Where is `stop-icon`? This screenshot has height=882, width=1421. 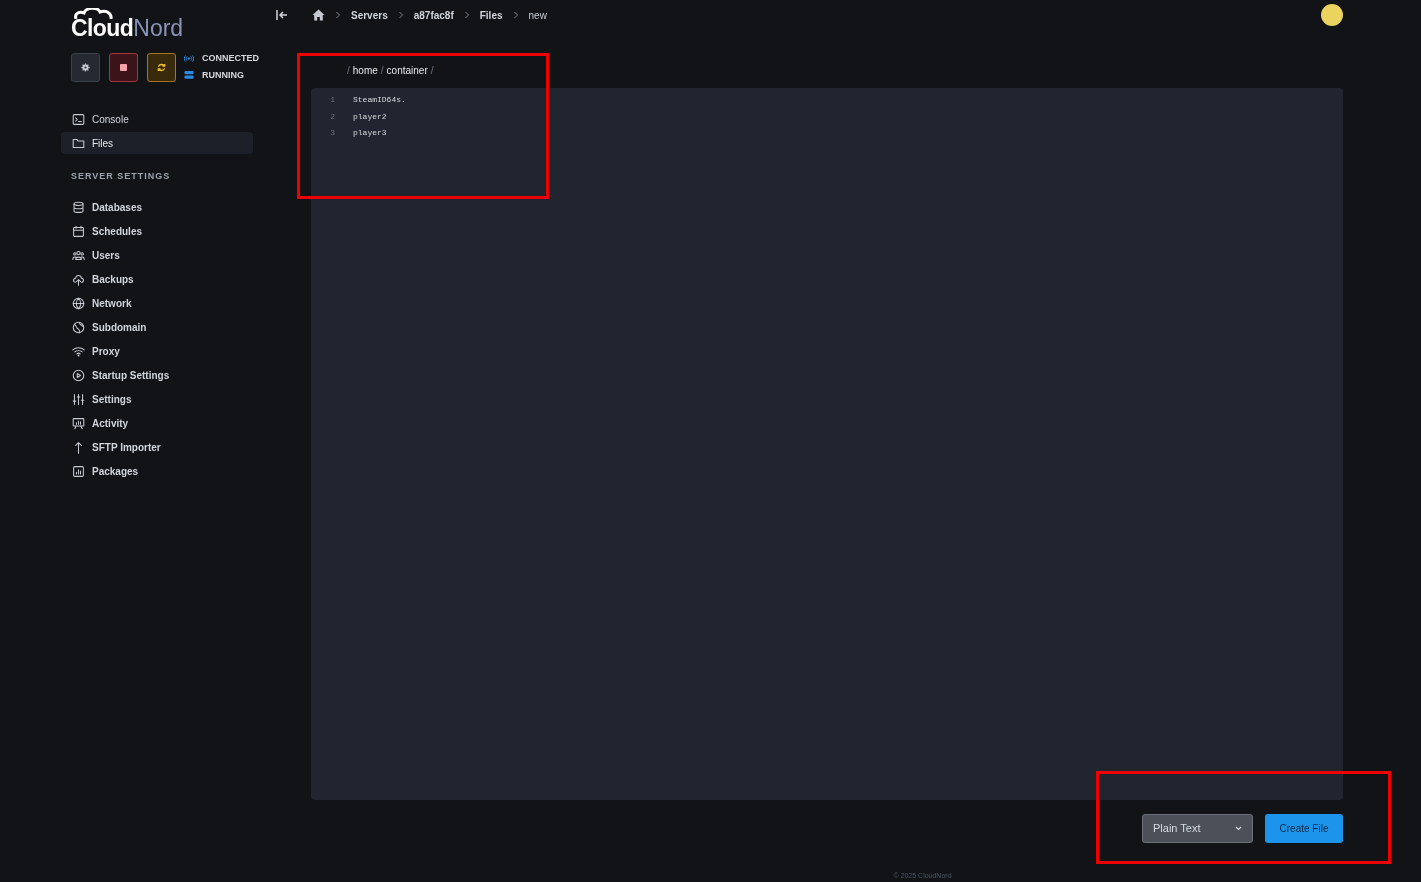 stop-icon is located at coordinates (123, 67).